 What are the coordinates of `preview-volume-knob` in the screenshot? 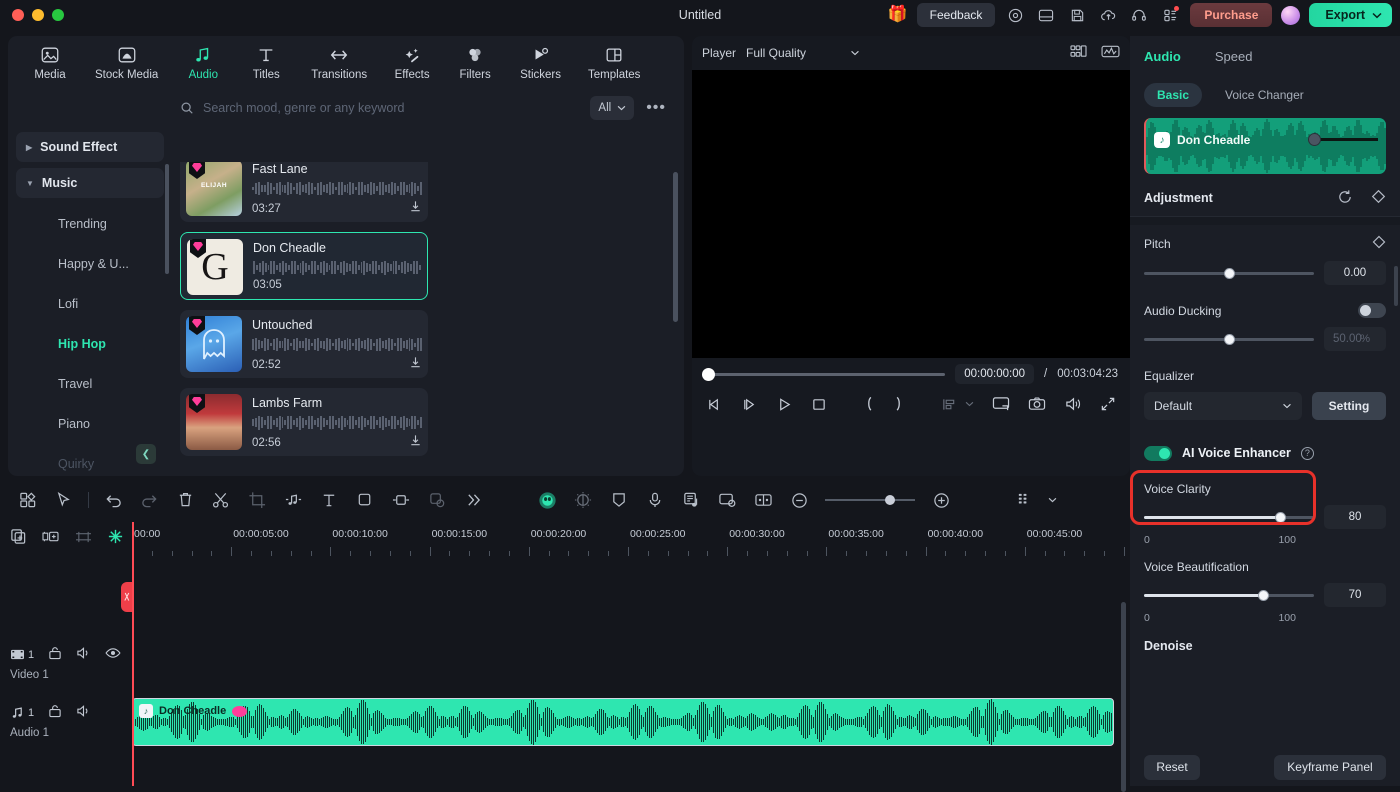 It's located at (1314, 139).